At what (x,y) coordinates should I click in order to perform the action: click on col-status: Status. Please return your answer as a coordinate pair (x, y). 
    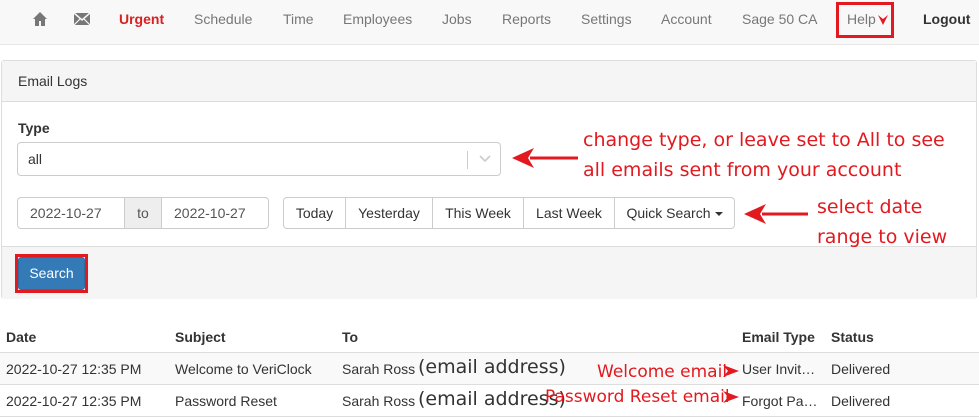
    Looking at the image, I should click on (852, 337).